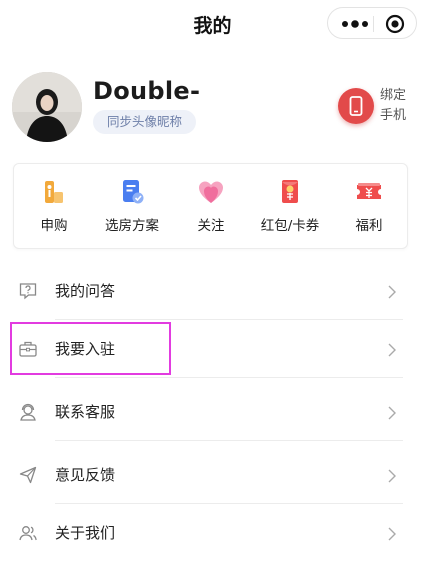  I want to click on menu-item-label: 意见反馈, so click(85, 475).